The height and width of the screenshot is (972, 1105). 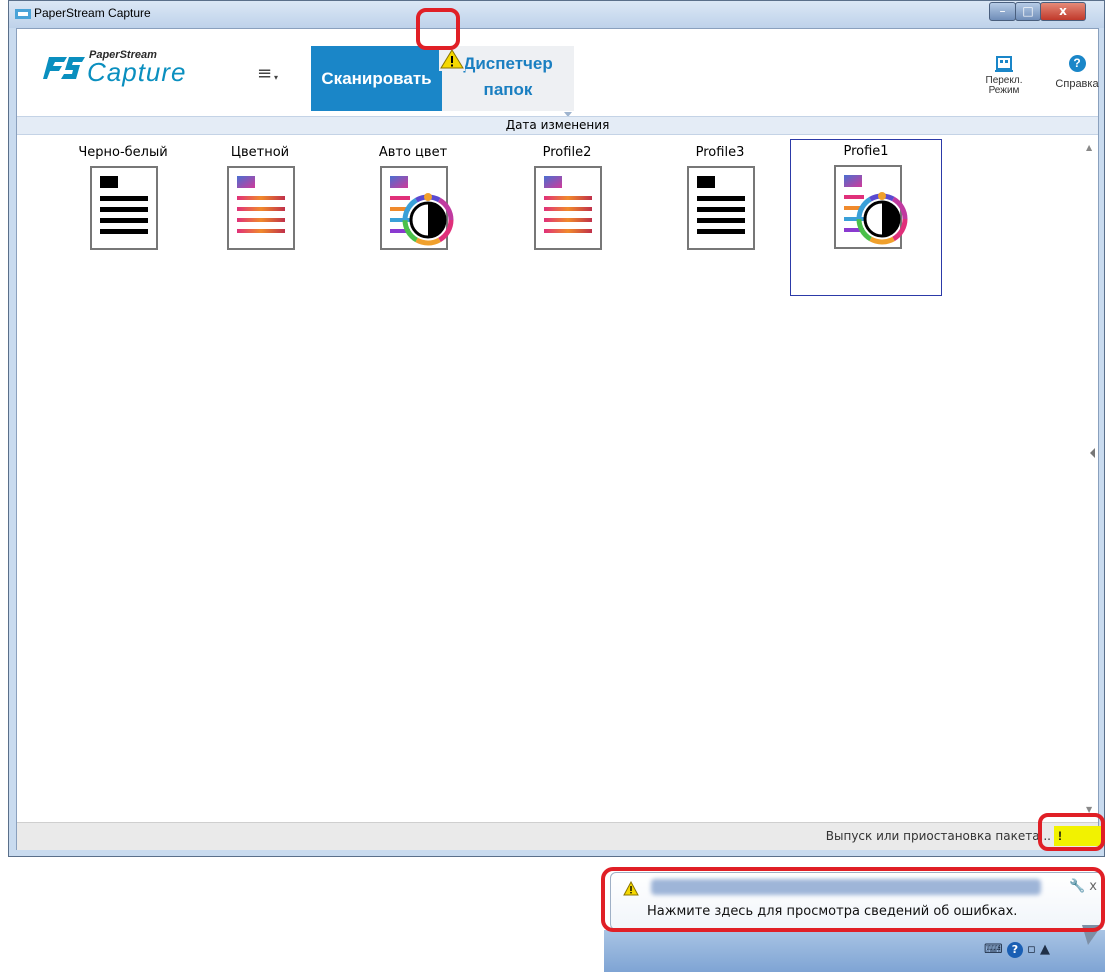 I want to click on network-icon: ▫, so click(x=1031, y=949).